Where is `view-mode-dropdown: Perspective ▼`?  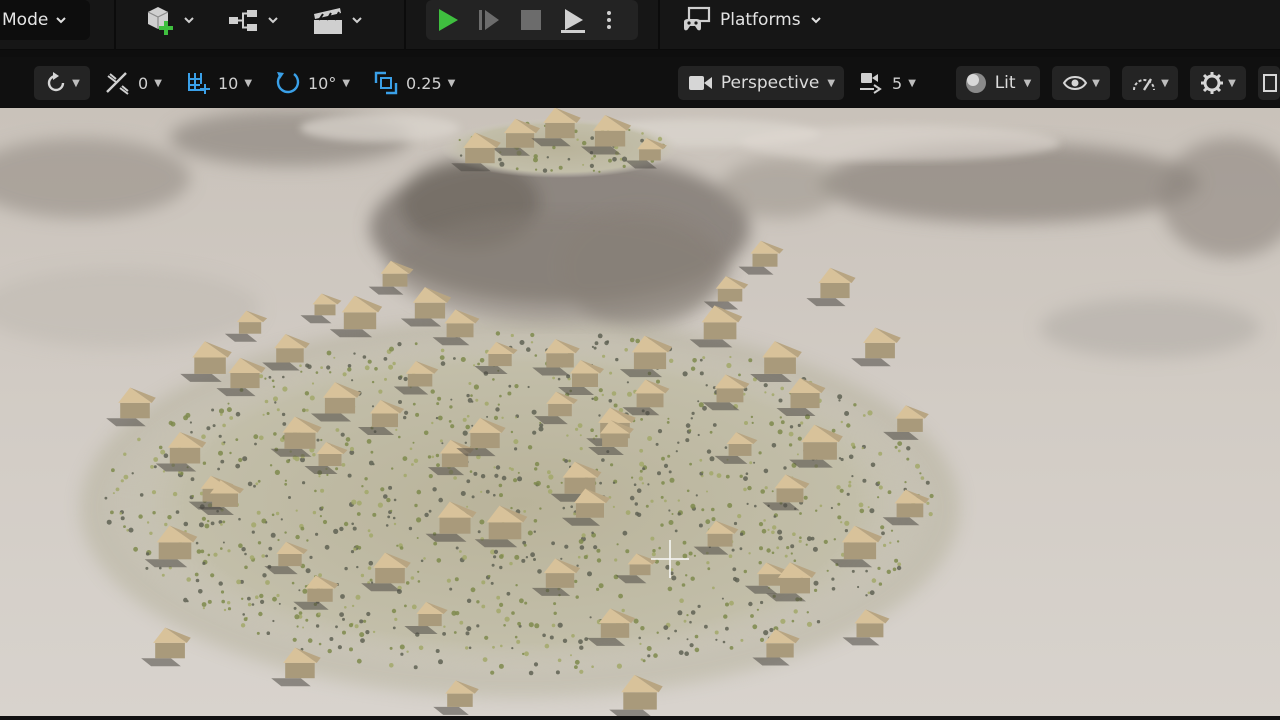 view-mode-dropdown: Perspective ▼ is located at coordinates (761, 83).